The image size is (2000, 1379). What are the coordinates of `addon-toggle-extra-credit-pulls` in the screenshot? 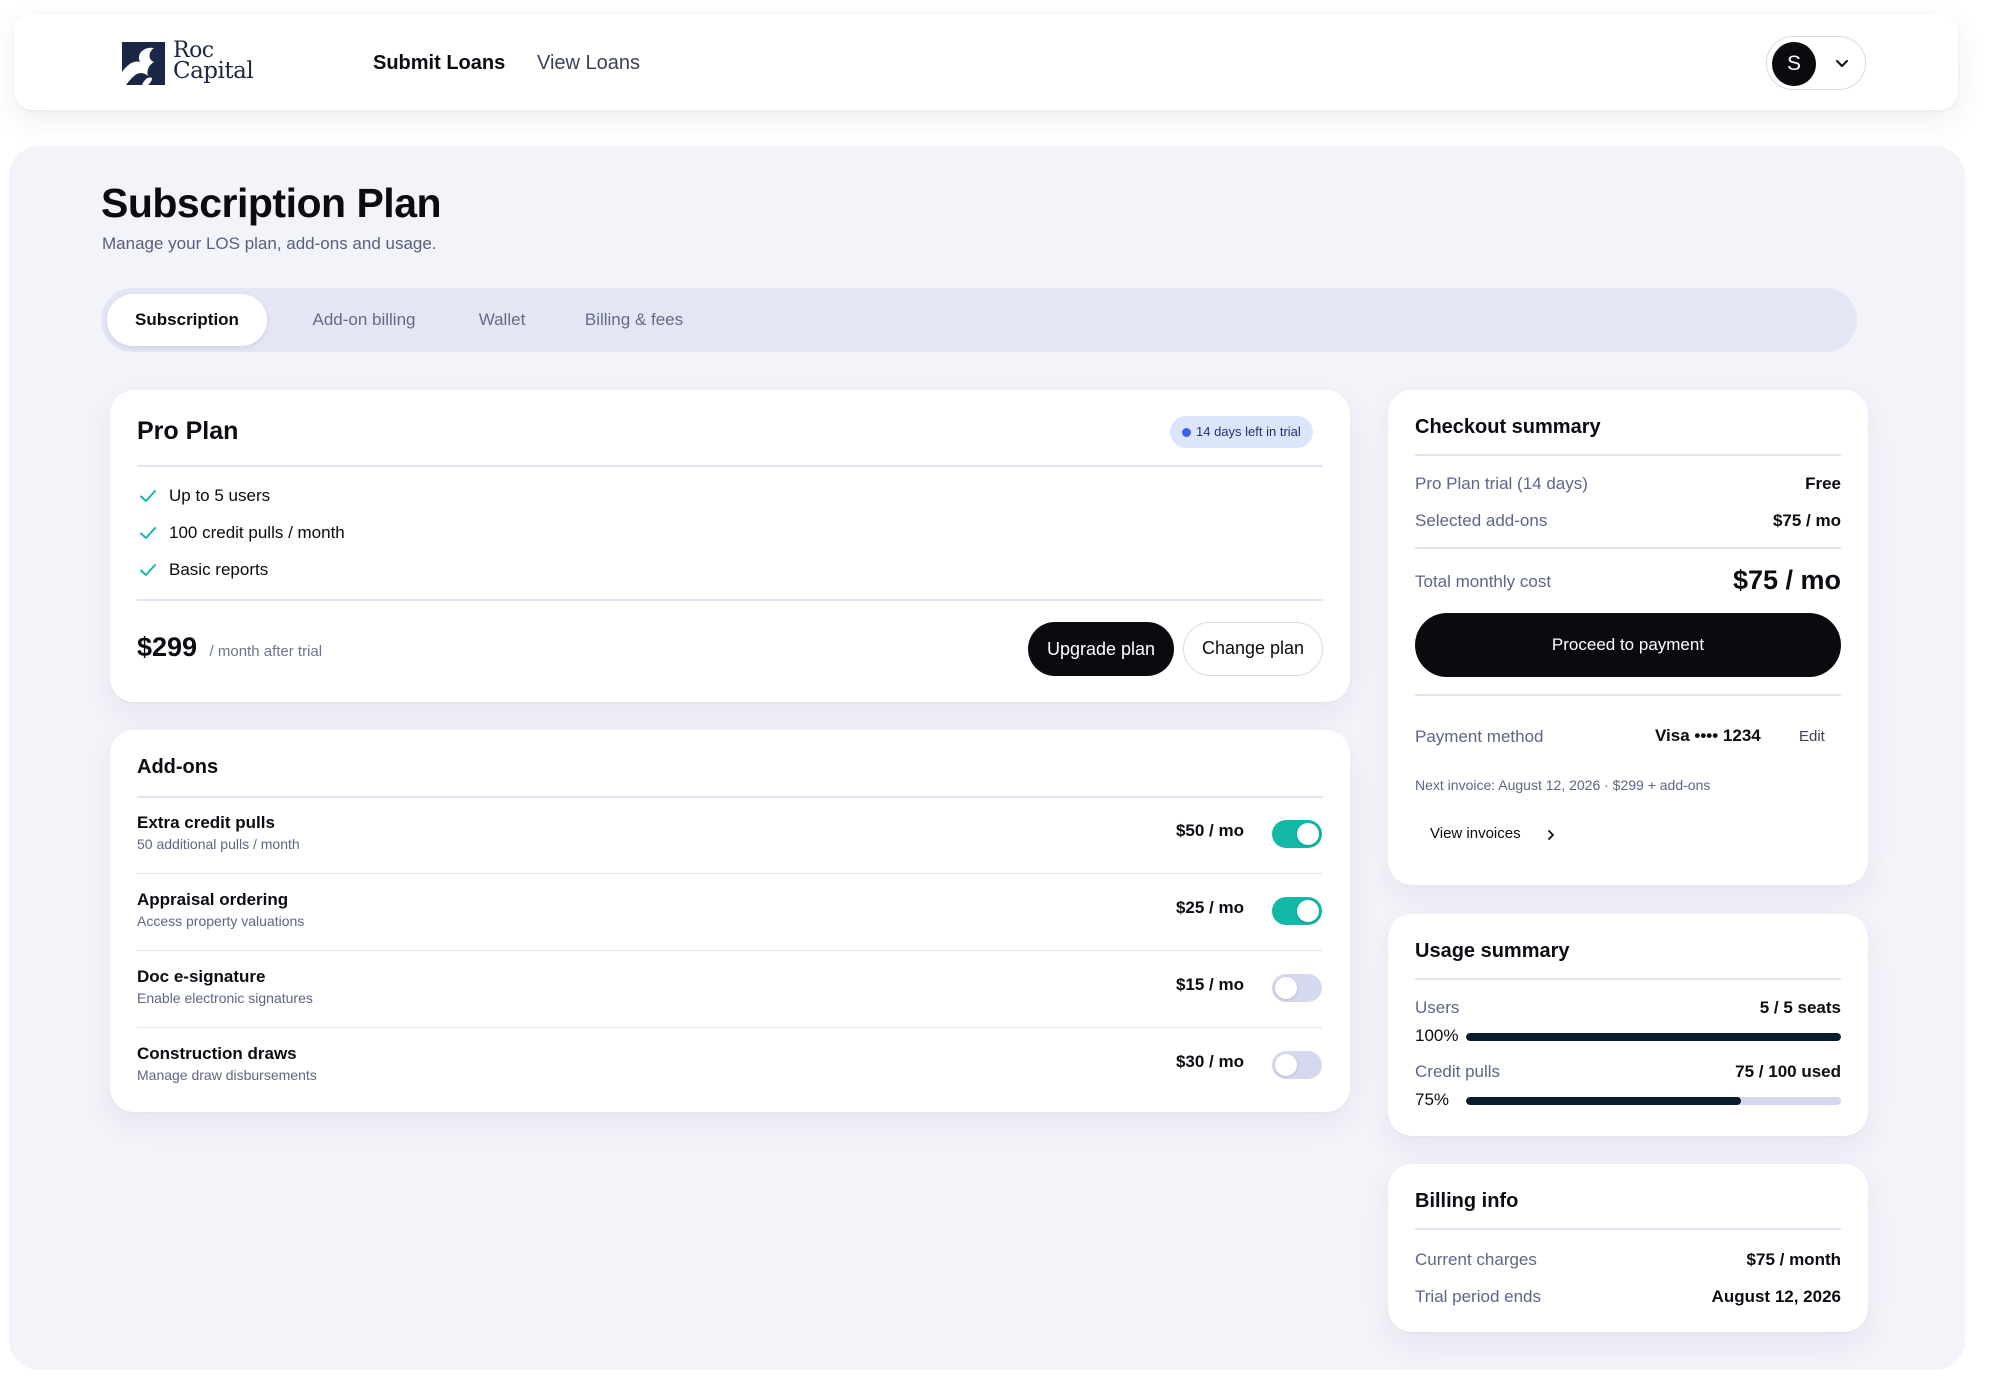 It's located at (1297, 834).